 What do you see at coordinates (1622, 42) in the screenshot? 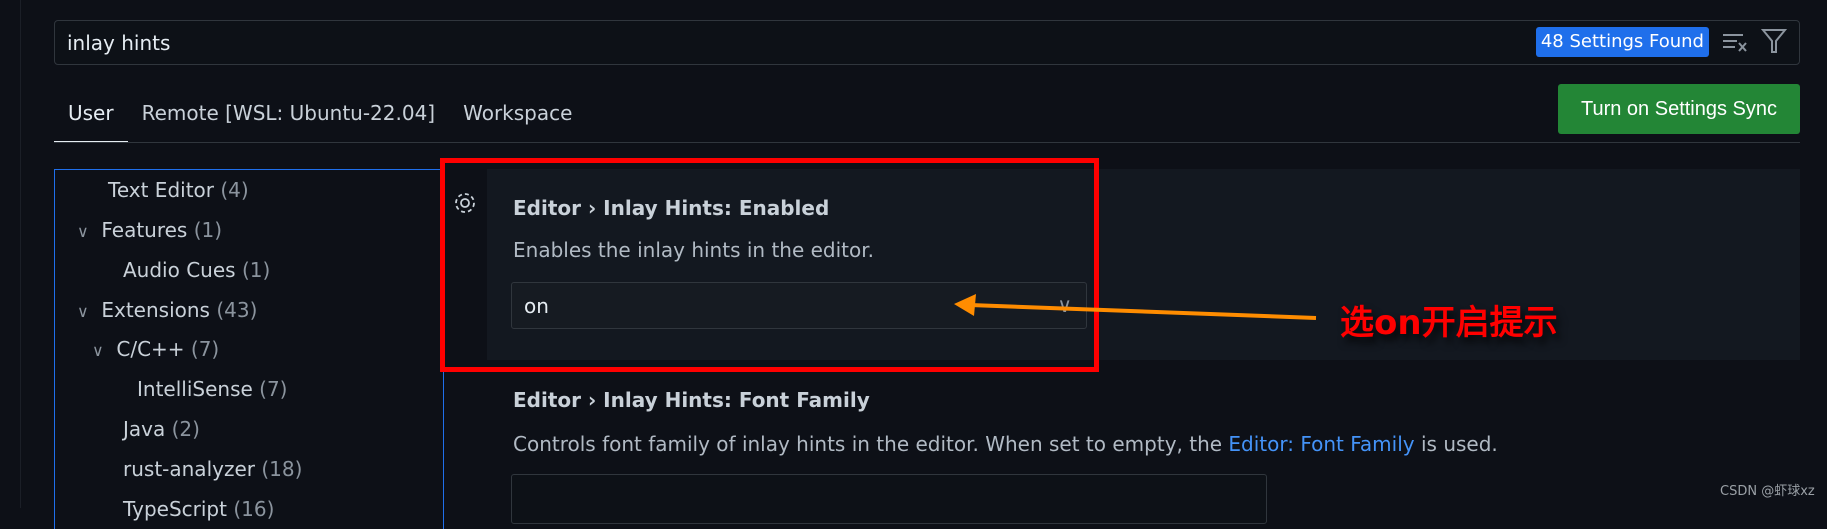
I see `results-count-badge: 48 Settings Found` at bounding box center [1622, 42].